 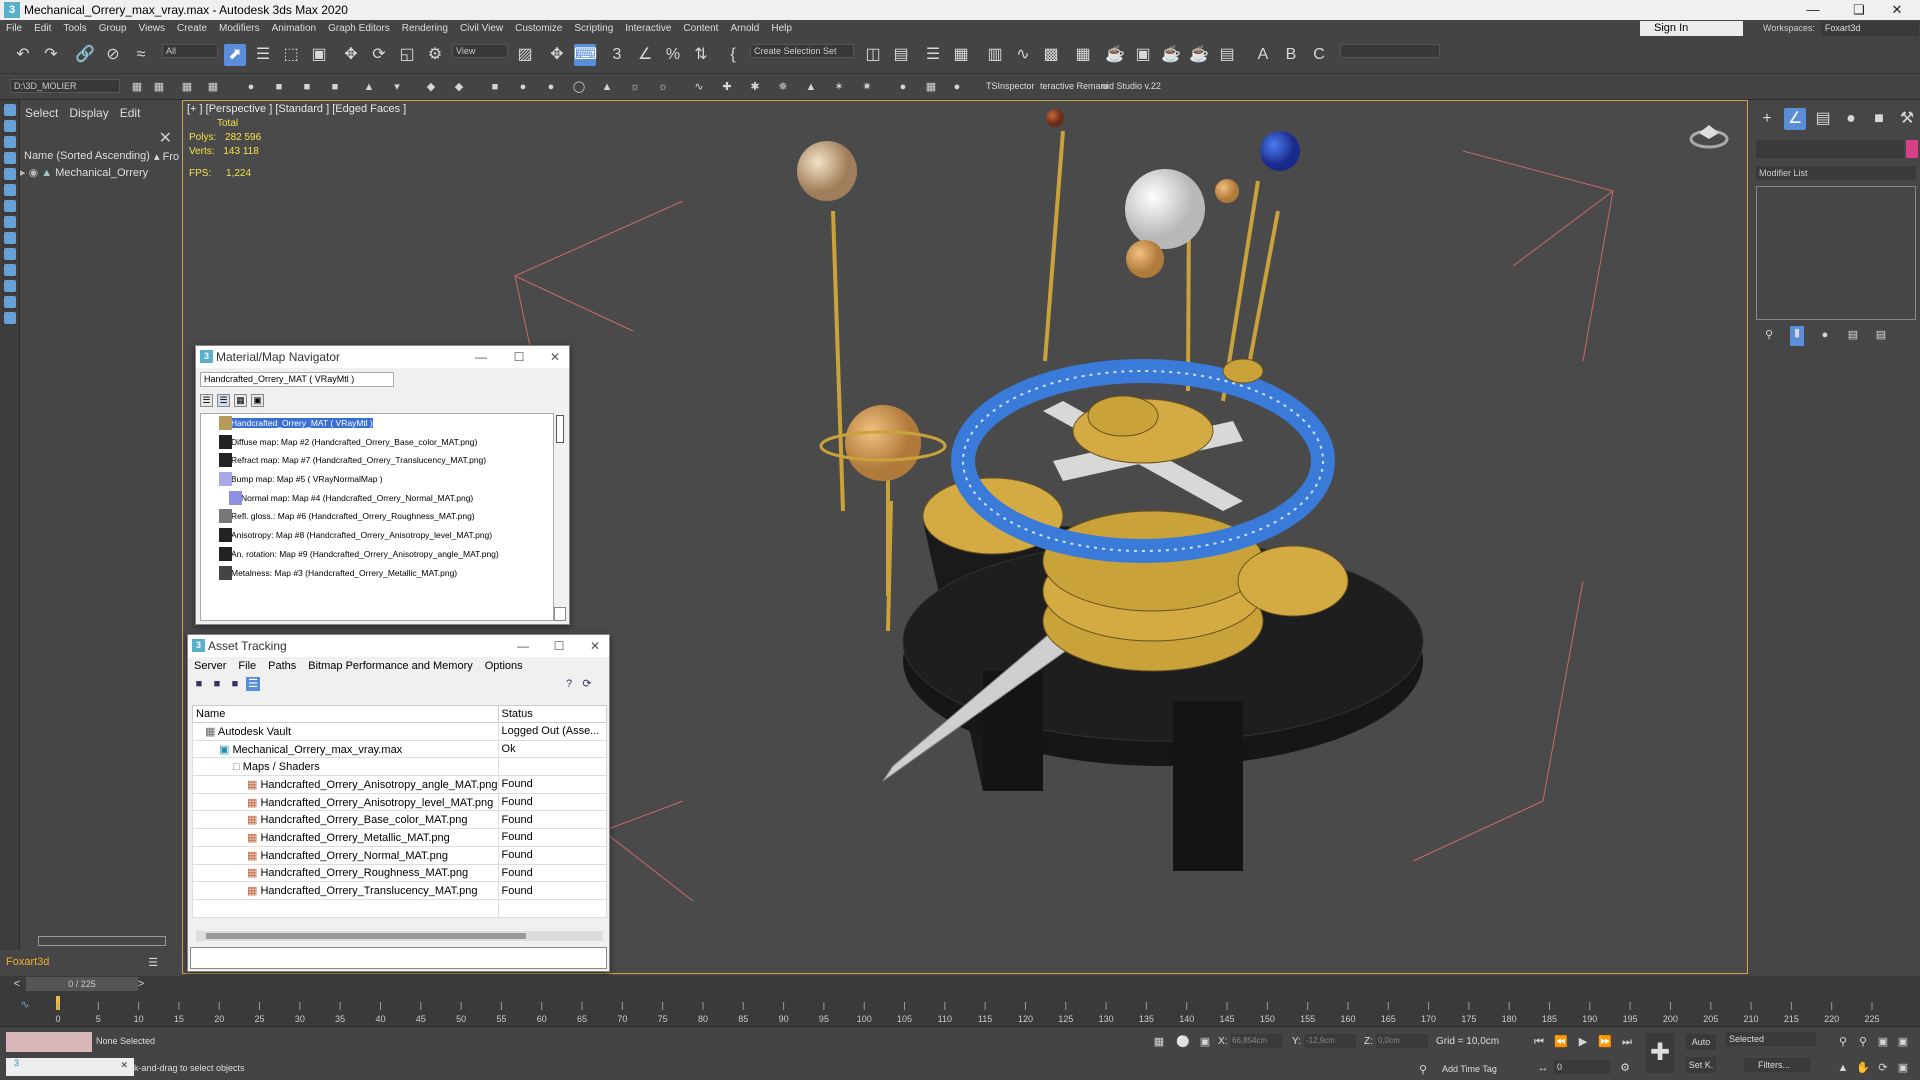 I want to click on menu-create: Create, so click(x=192, y=28).